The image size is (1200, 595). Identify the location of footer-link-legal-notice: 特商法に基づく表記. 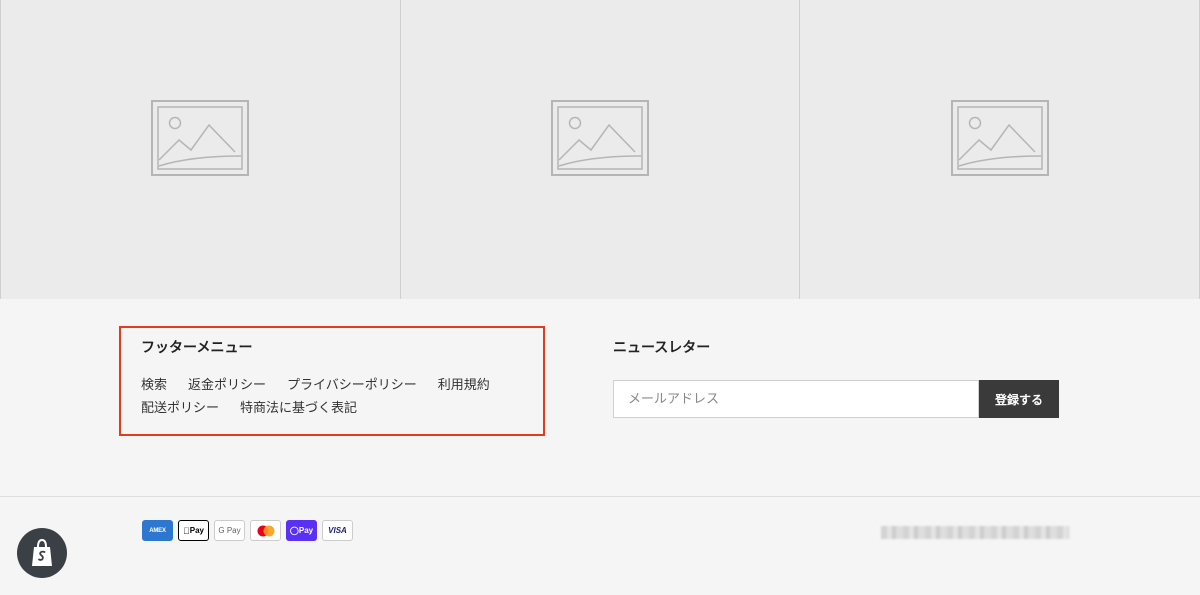
(298, 408).